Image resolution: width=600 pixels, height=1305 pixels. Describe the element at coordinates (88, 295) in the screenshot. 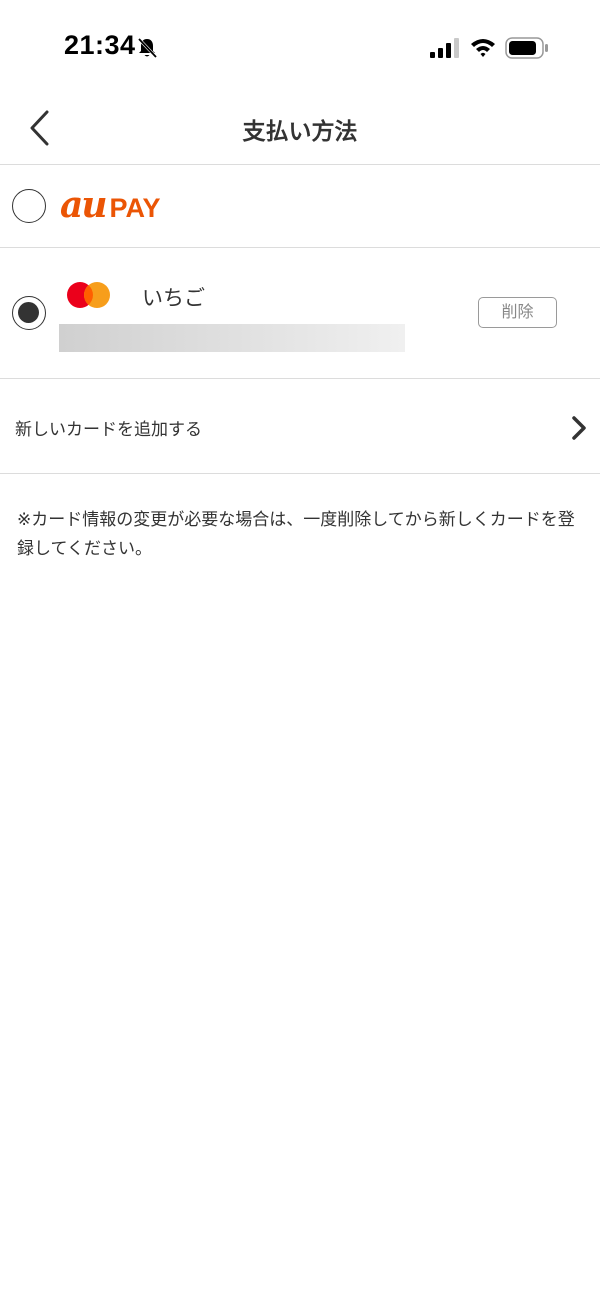

I see `mastercard-icon` at that location.